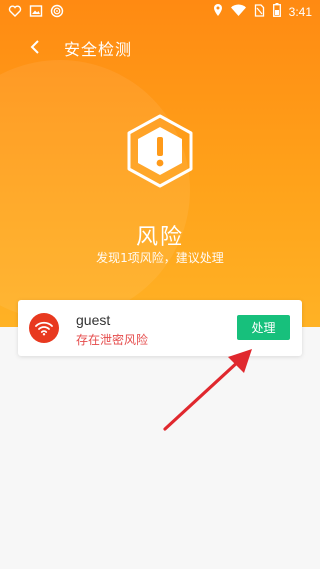 This screenshot has width=320, height=569. What do you see at coordinates (259, 11) in the screenshot?
I see `no-sim-icon` at bounding box center [259, 11].